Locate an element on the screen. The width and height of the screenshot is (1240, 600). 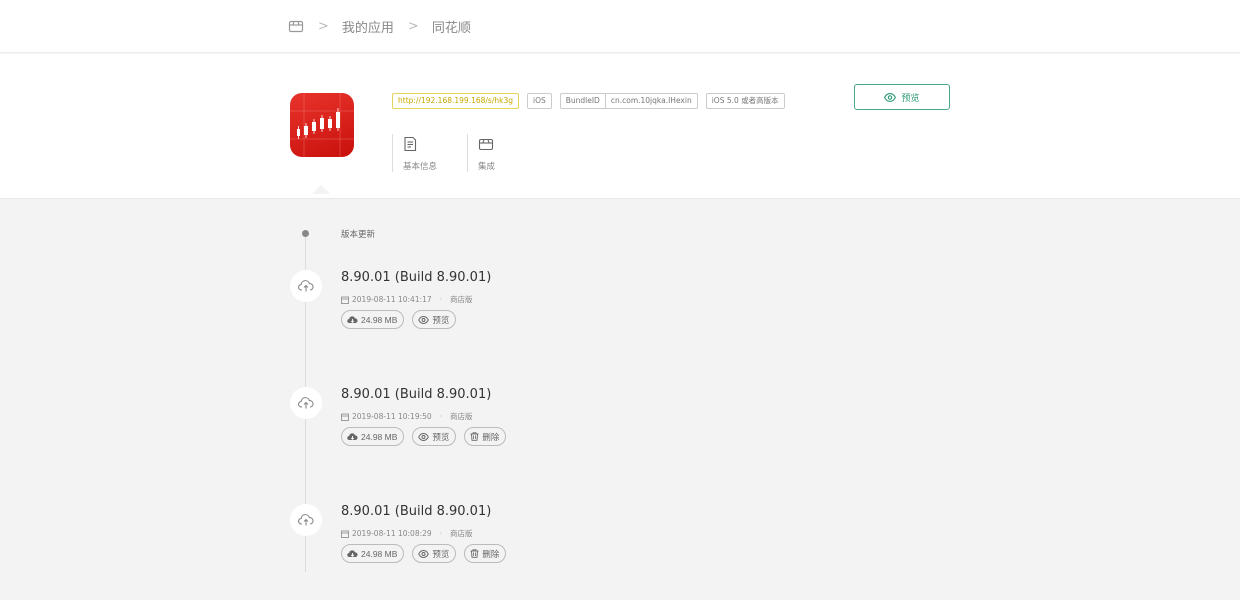
version-meta: 2019-08-11 10:08:29 · 商店版 is located at coordinates (407, 533).